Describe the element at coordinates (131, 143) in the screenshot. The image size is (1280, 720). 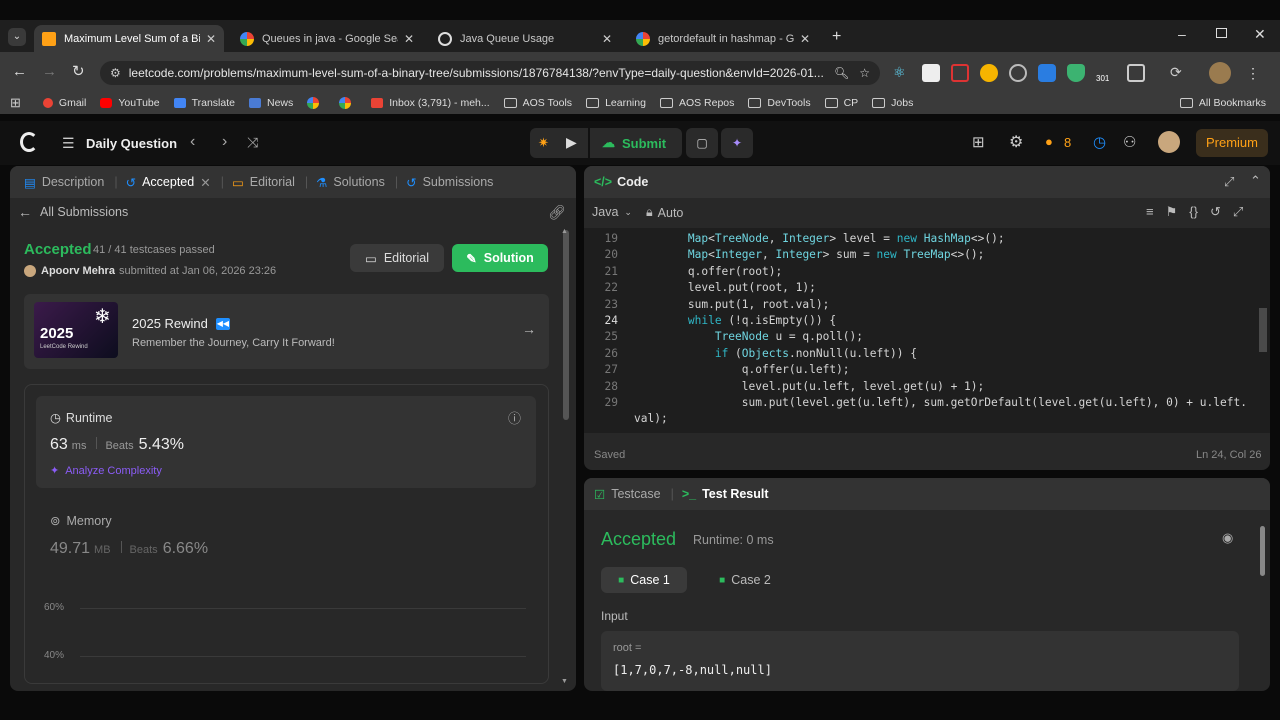
I see `daily-question-title: Daily Question` at that location.